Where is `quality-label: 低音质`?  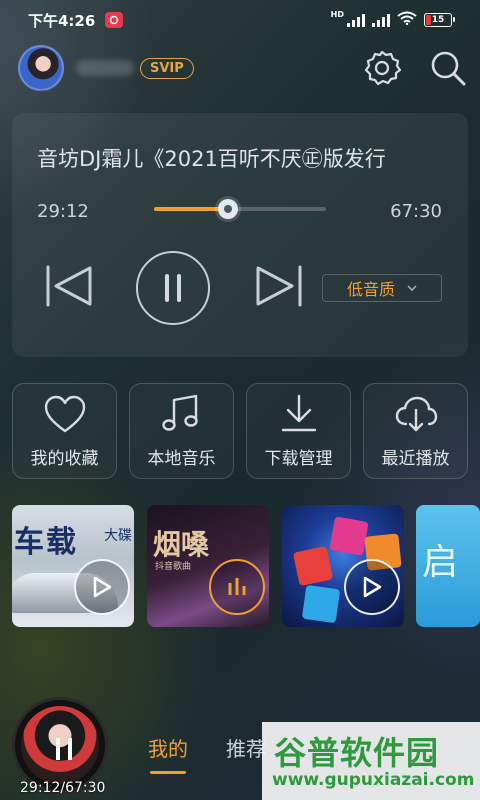 quality-label: 低音质 is located at coordinates (370, 289).